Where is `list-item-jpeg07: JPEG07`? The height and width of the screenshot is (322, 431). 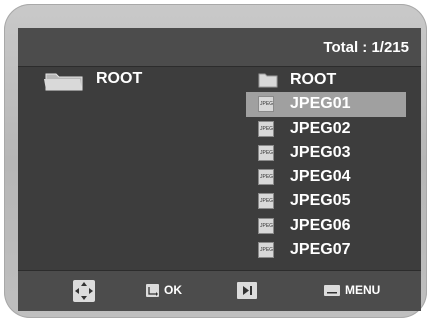
list-item-jpeg07: JPEG07 is located at coordinates (326, 250).